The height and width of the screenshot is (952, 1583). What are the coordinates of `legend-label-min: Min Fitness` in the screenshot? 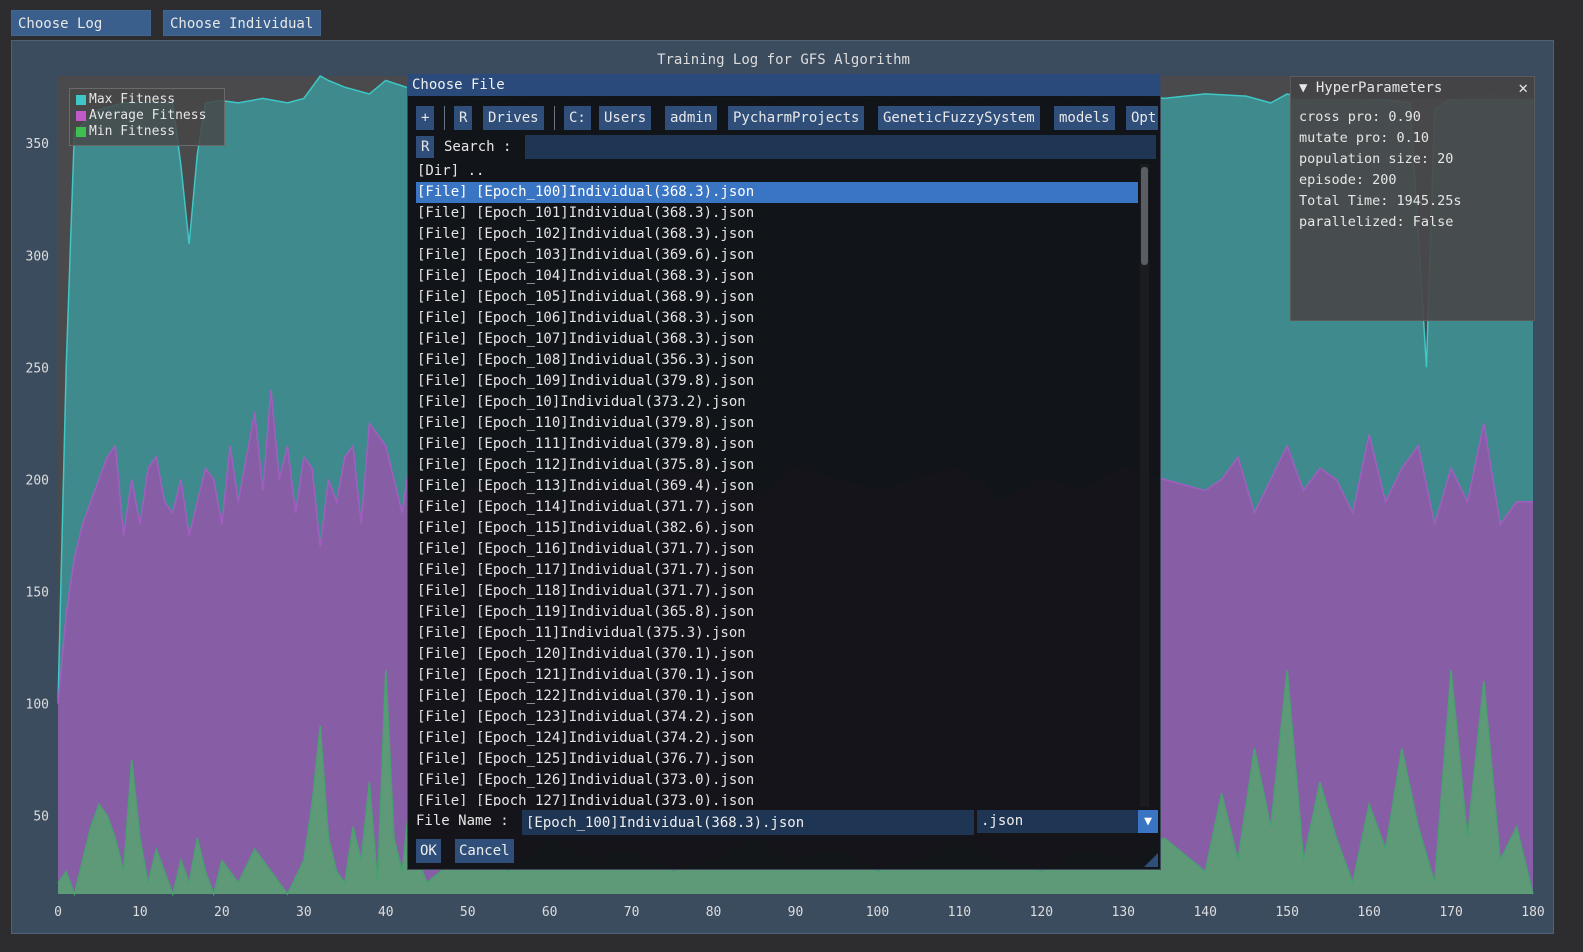 It's located at (132, 131).